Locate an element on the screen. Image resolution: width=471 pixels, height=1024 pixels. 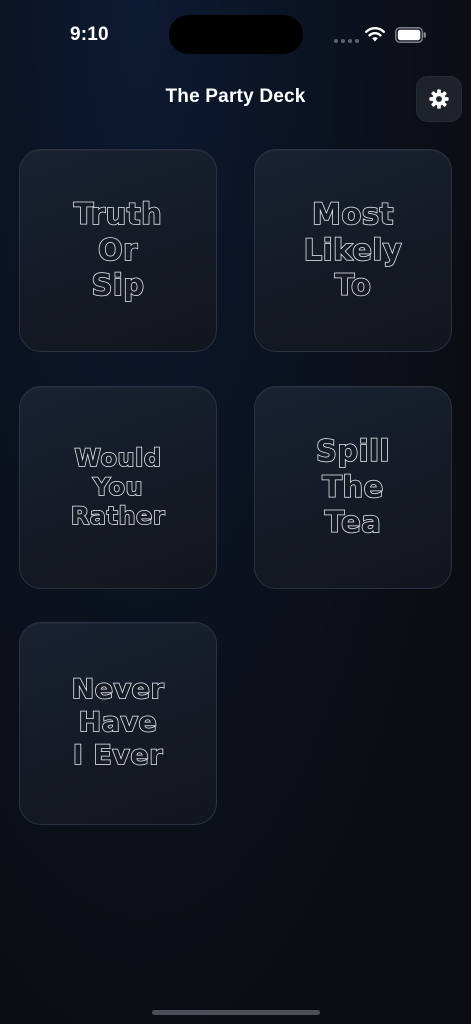
game-card-truth-or-sip: Truth Or Sip is located at coordinates (118, 250).